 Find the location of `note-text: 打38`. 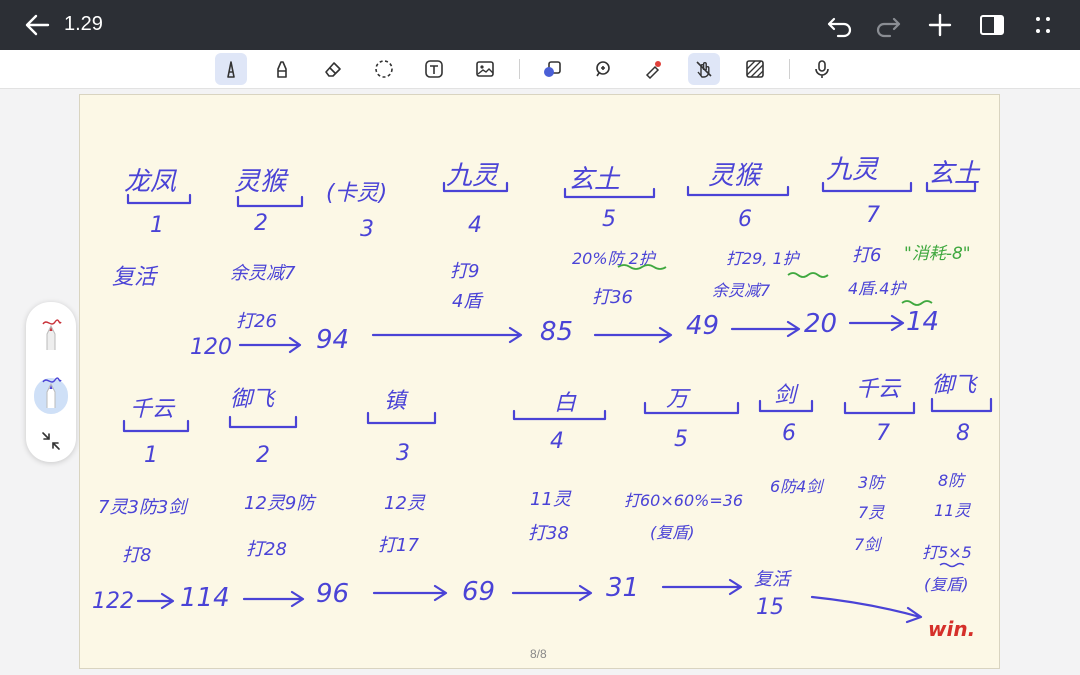

note-text: 打38 is located at coordinates (548, 533).